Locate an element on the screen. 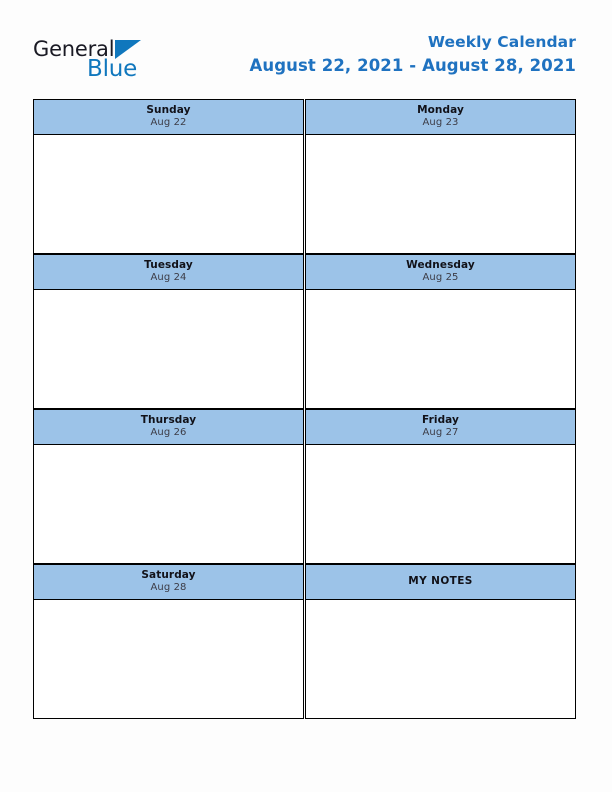 The image size is (612, 792). page-title: Weekly Calendar is located at coordinates (501, 42).